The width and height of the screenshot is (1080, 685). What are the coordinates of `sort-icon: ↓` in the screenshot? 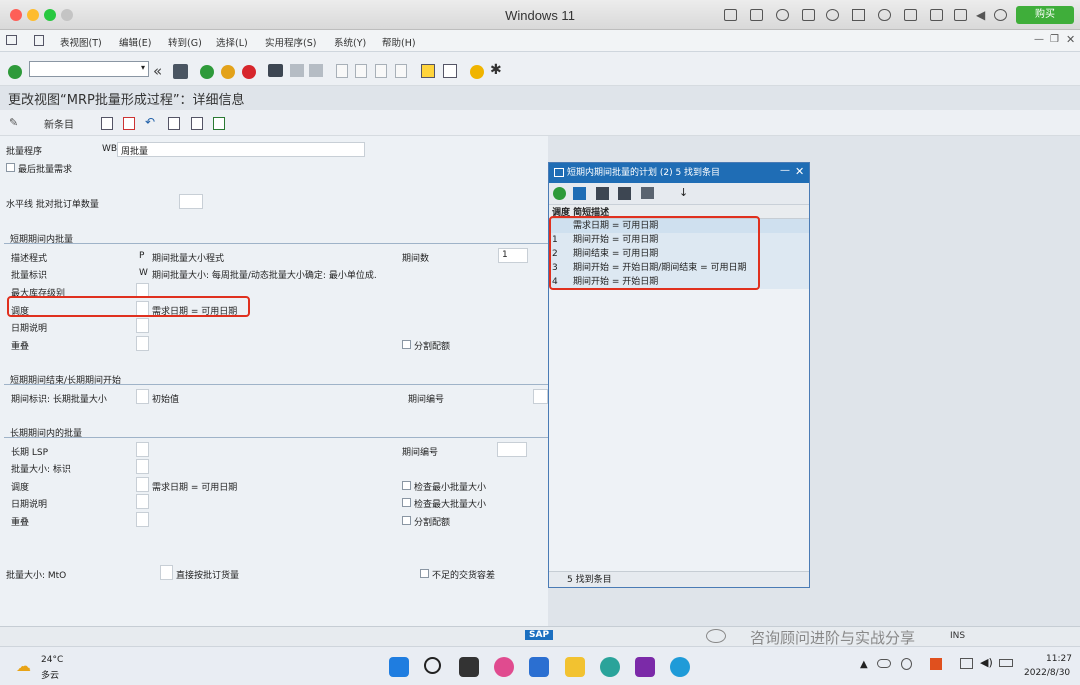 It's located at (683, 192).